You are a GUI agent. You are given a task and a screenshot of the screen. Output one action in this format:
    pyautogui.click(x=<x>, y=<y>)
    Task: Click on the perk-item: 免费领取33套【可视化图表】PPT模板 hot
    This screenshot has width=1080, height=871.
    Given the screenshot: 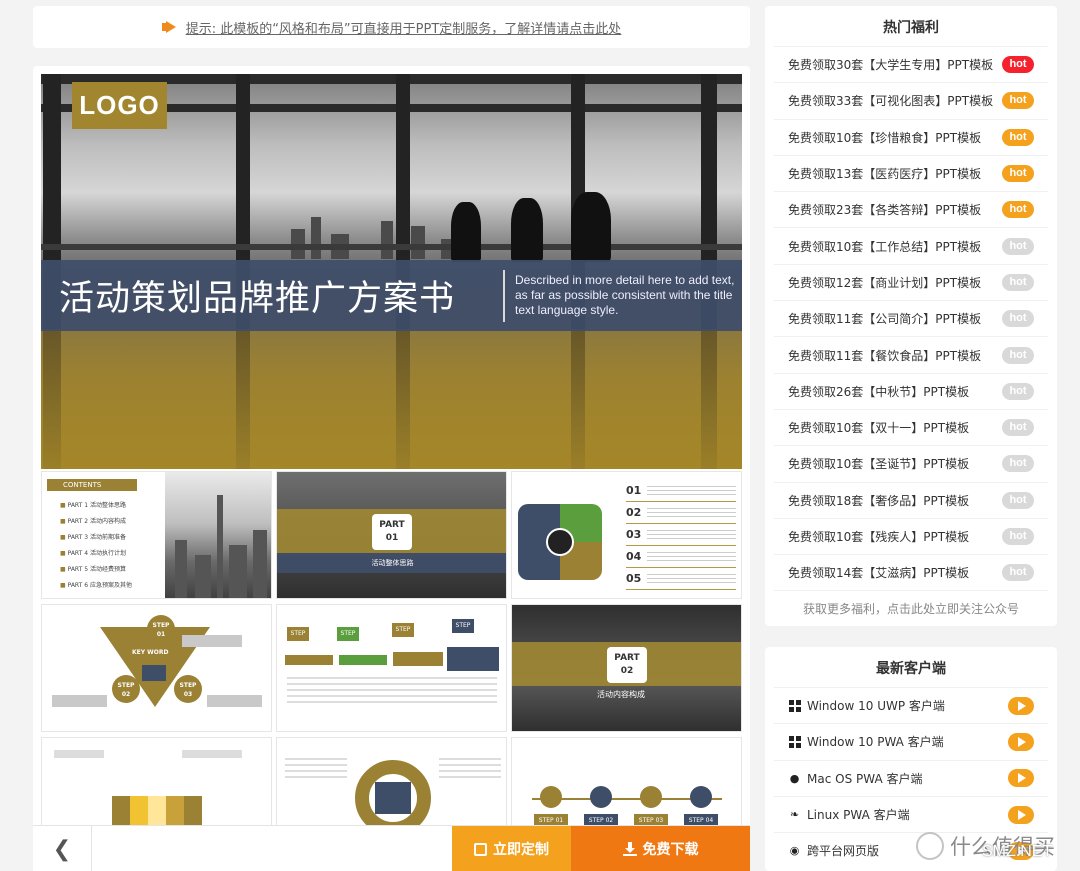 What is the action you would take?
    pyautogui.click(x=911, y=100)
    